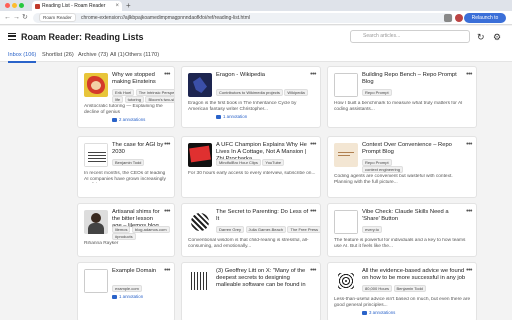 The height and width of the screenshot is (320, 512). What do you see at coordinates (378, 313) in the screenshot?
I see `annotation-count: 3 annotations` at bounding box center [378, 313].